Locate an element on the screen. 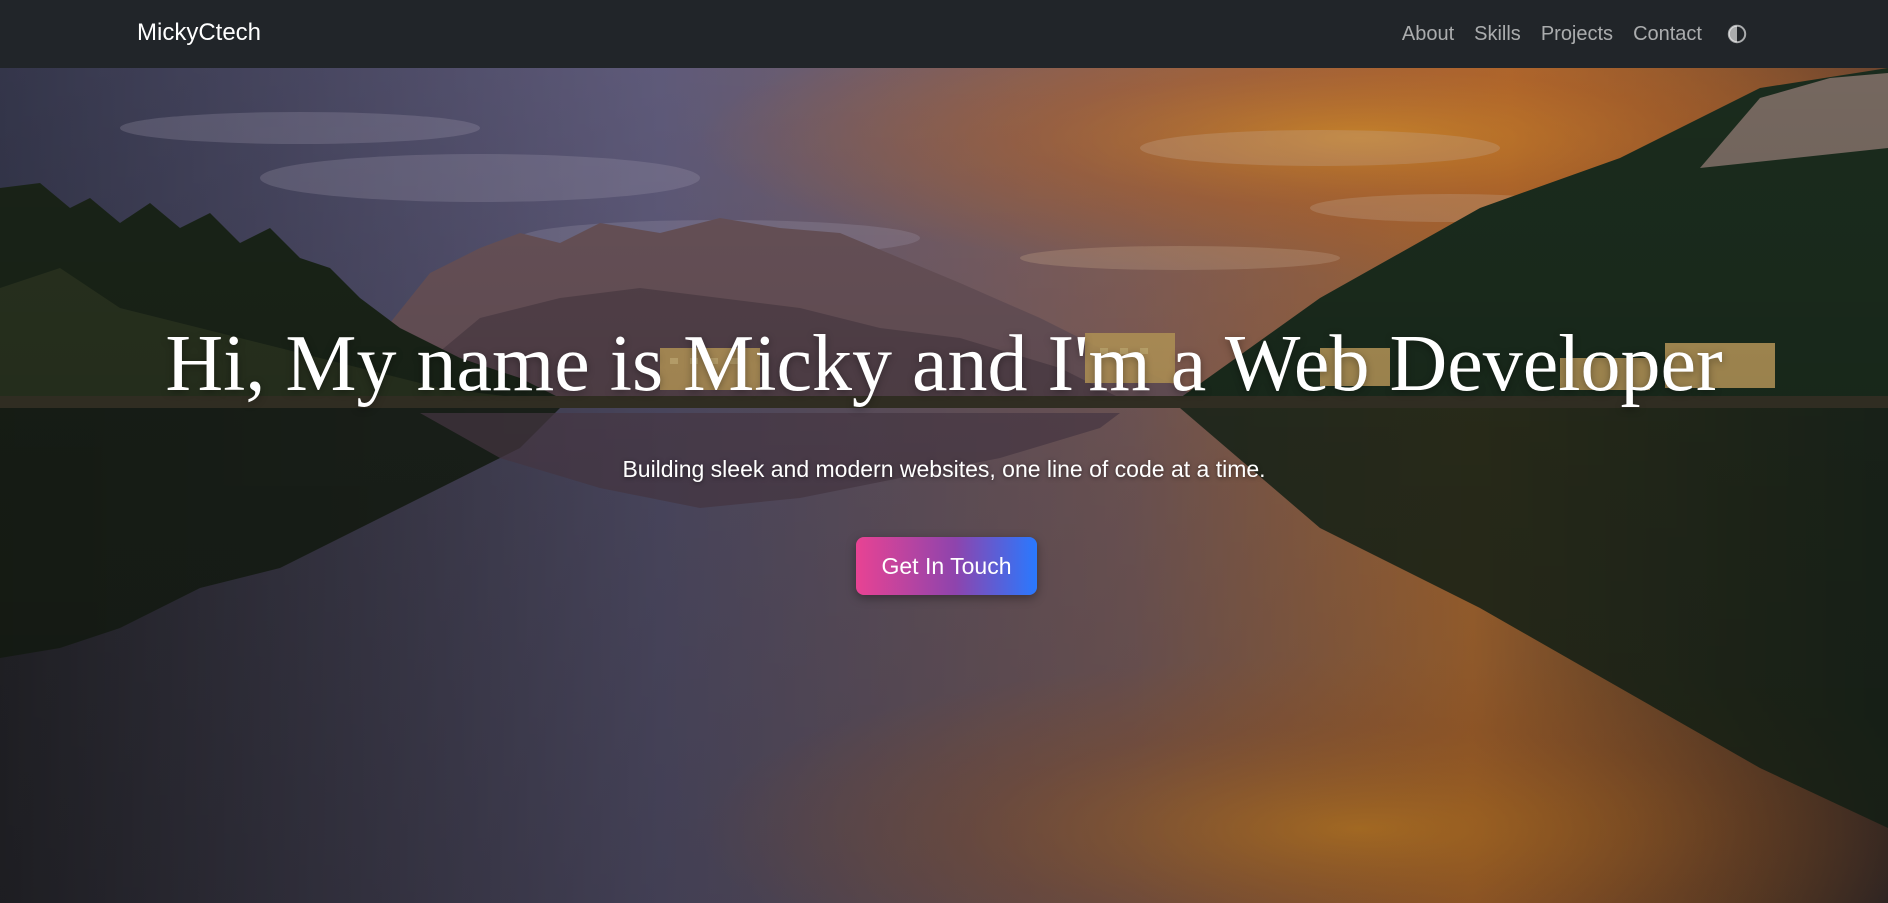  nav-links: About Skills Projects Contact is located at coordinates (1635, 34).